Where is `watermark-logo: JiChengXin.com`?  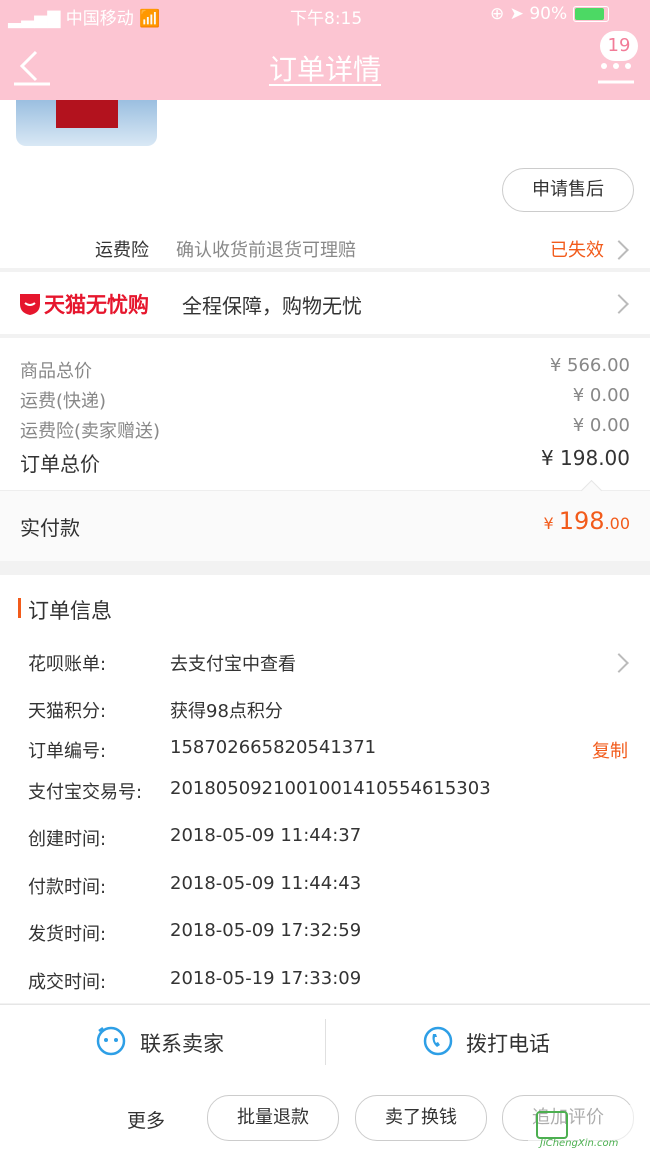 watermark-logo: JiChengXin.com is located at coordinates (589, 1130).